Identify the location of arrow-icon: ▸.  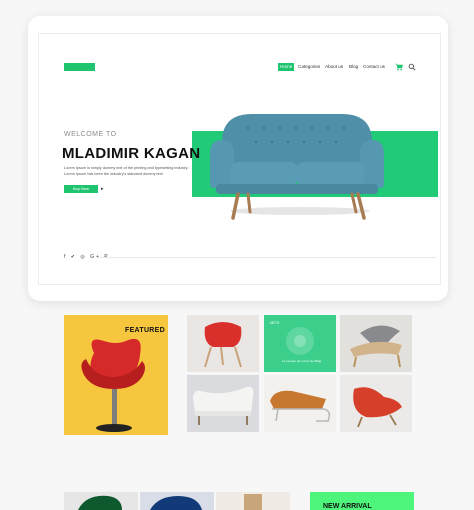
(102, 189).